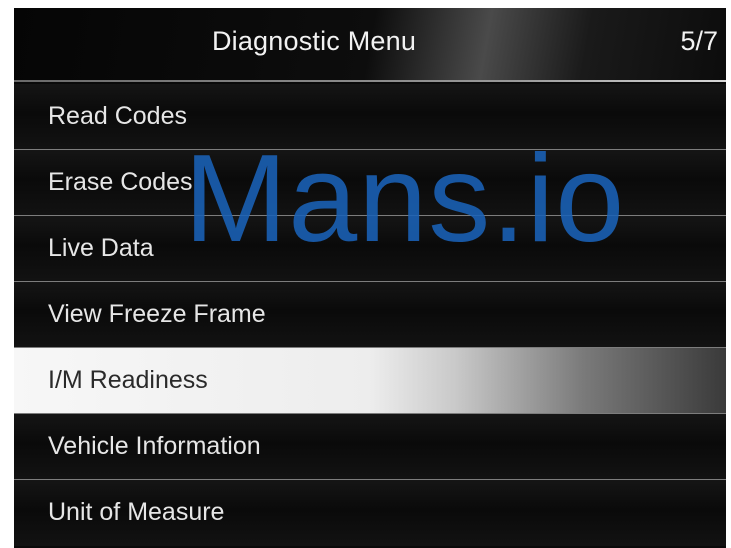  Describe the element at coordinates (101, 248) in the screenshot. I see `menu-item-label: Live Data` at that location.